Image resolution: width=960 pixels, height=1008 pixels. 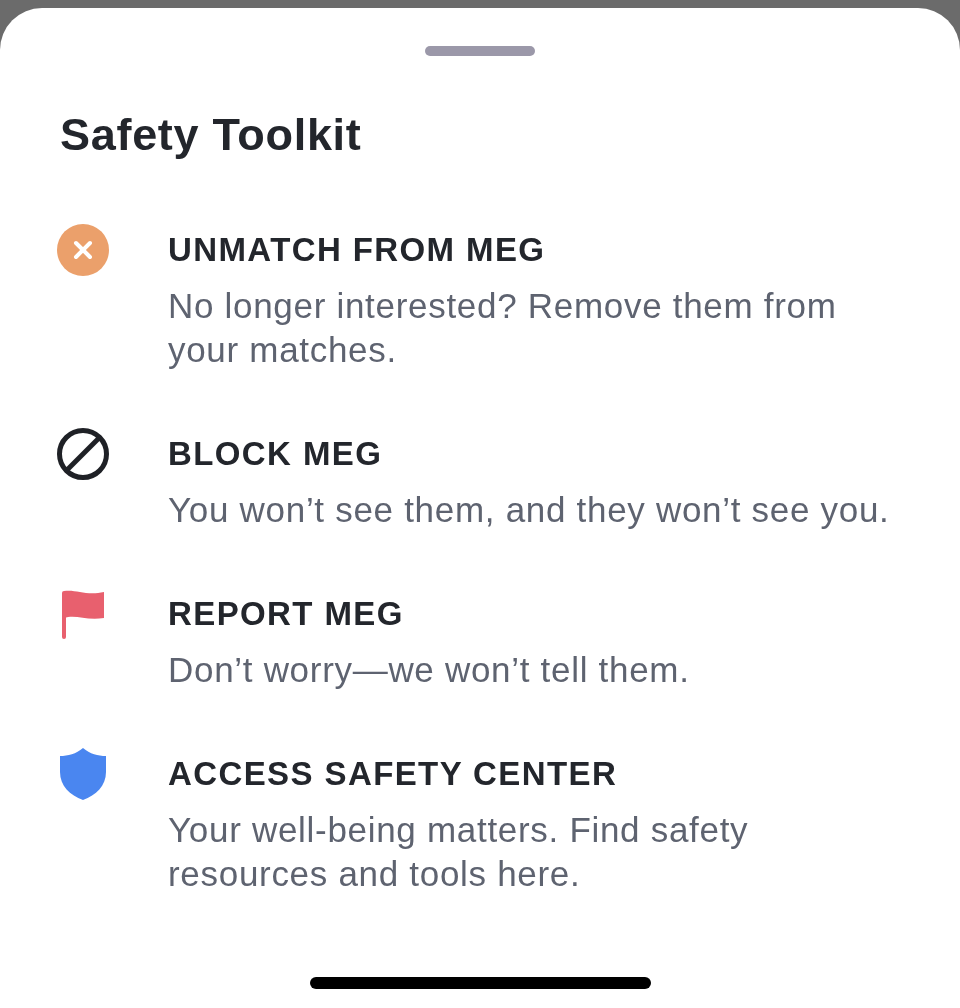 I want to click on shield-icon, so click(x=83, y=774).